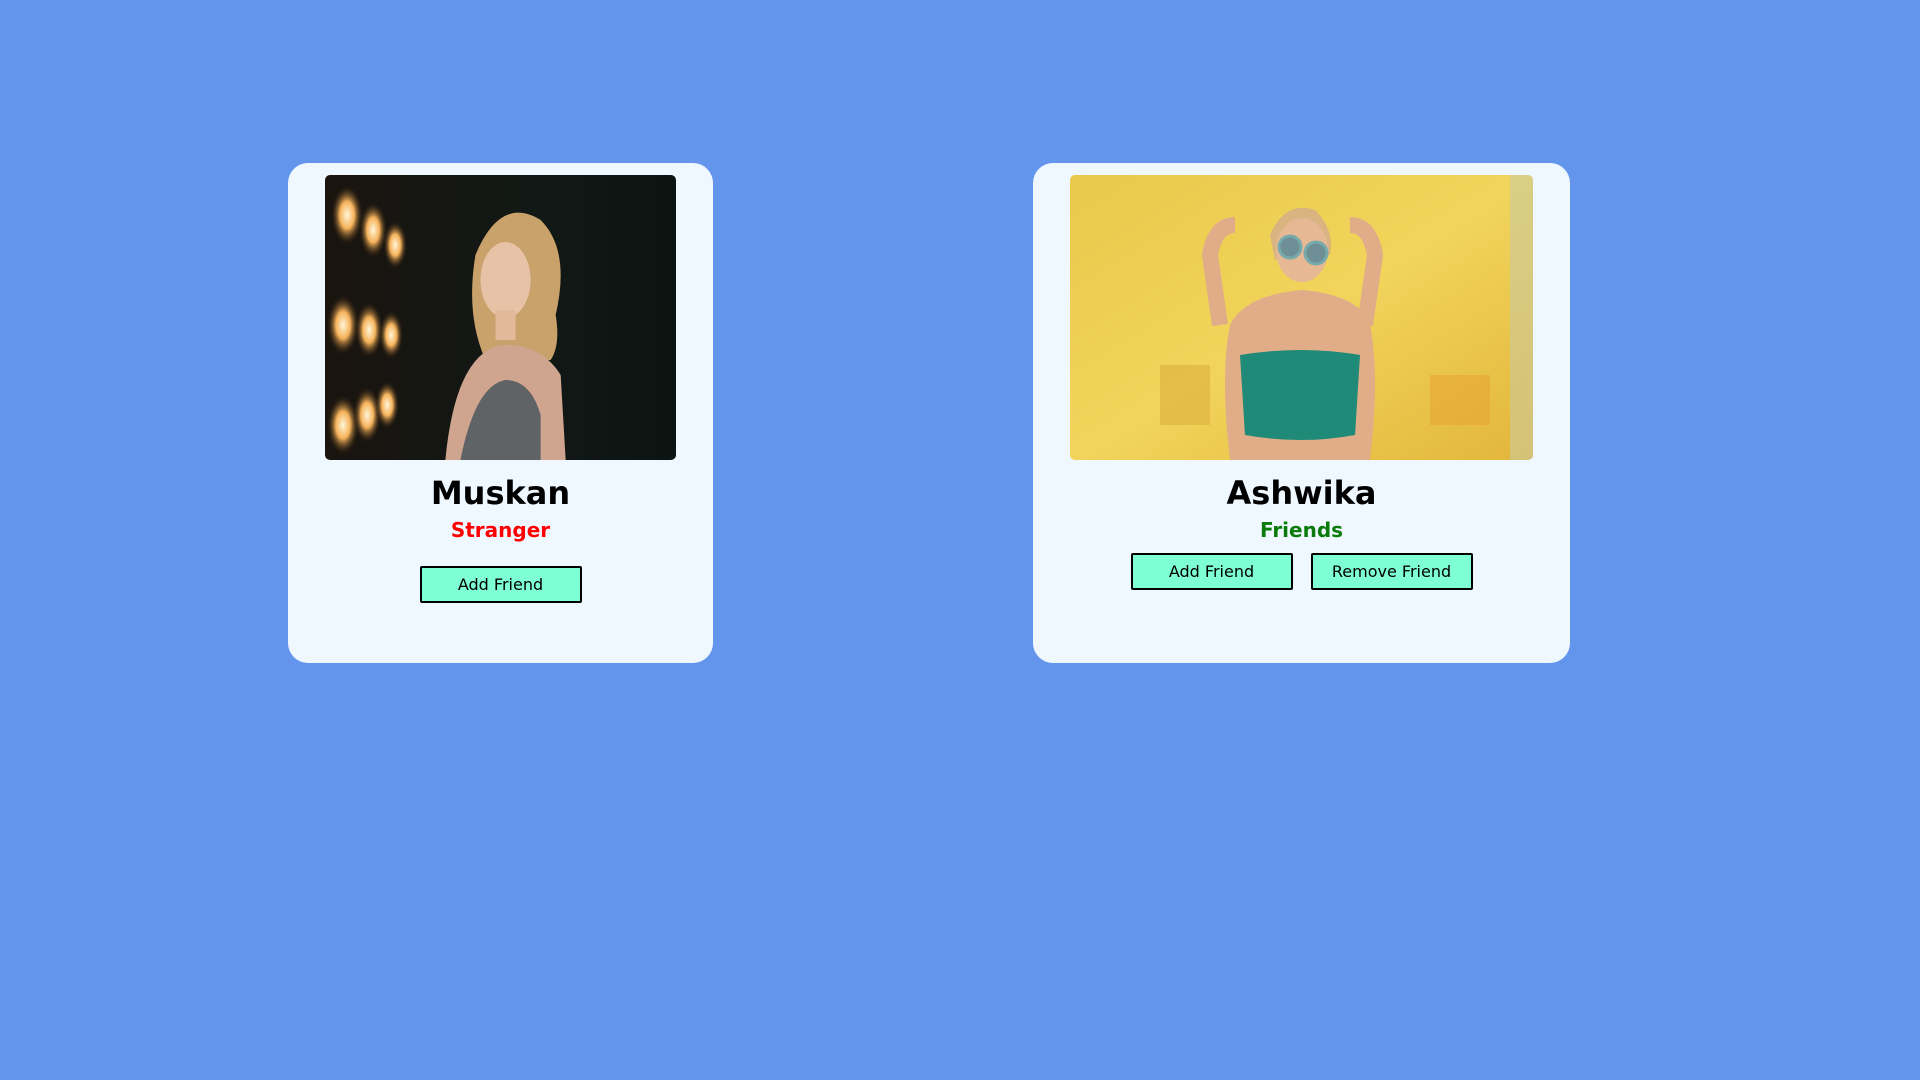 Image resolution: width=1920 pixels, height=1080 pixels. Describe the element at coordinates (1301, 493) in the screenshot. I see `profile-name: Ashwika` at that location.